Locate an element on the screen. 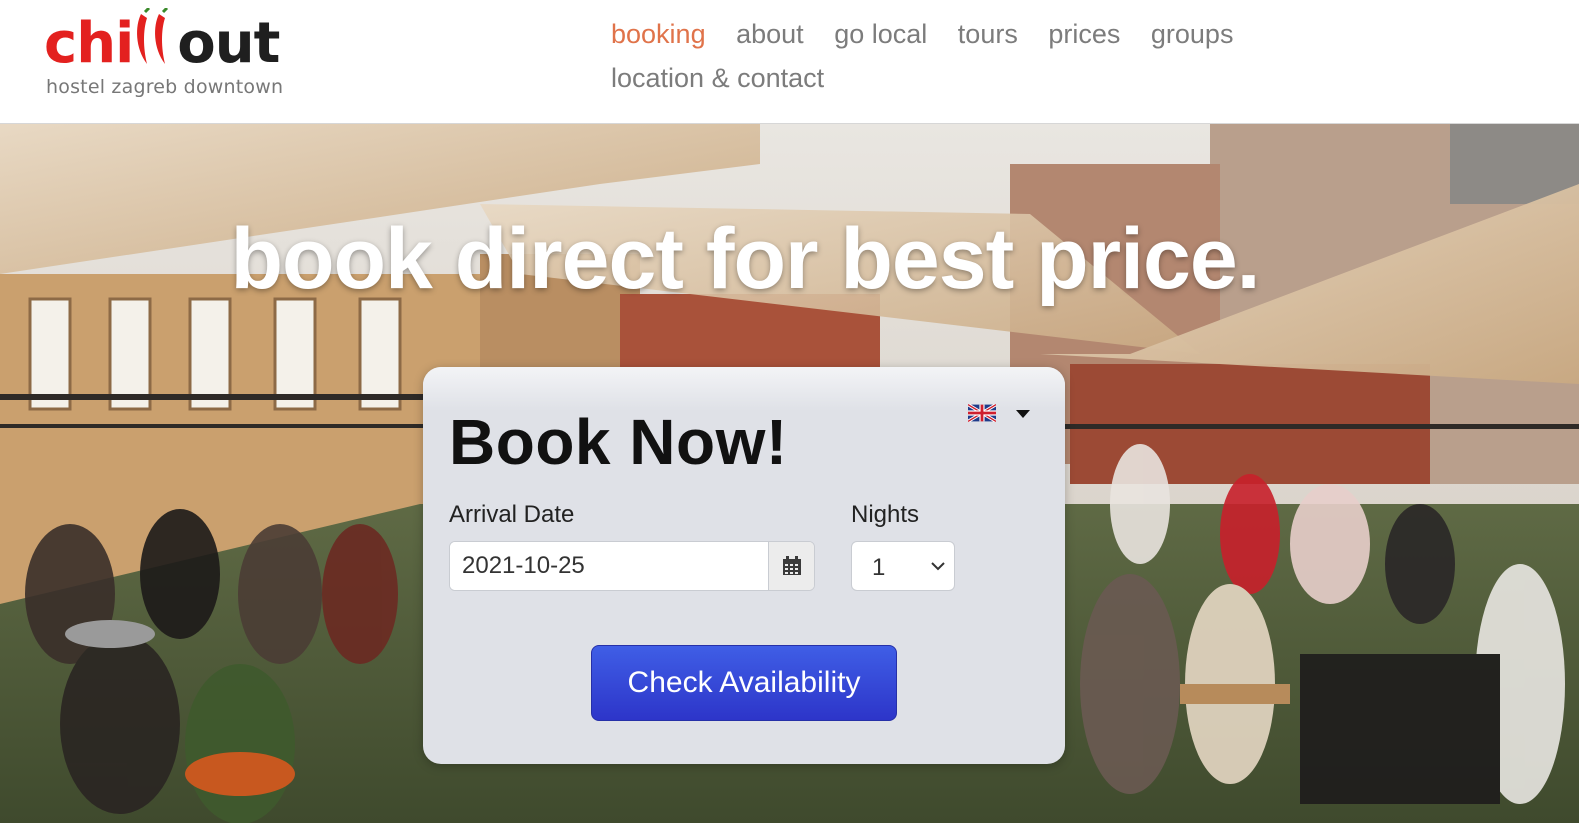  nav-item-booking: booking is located at coordinates (658, 34).